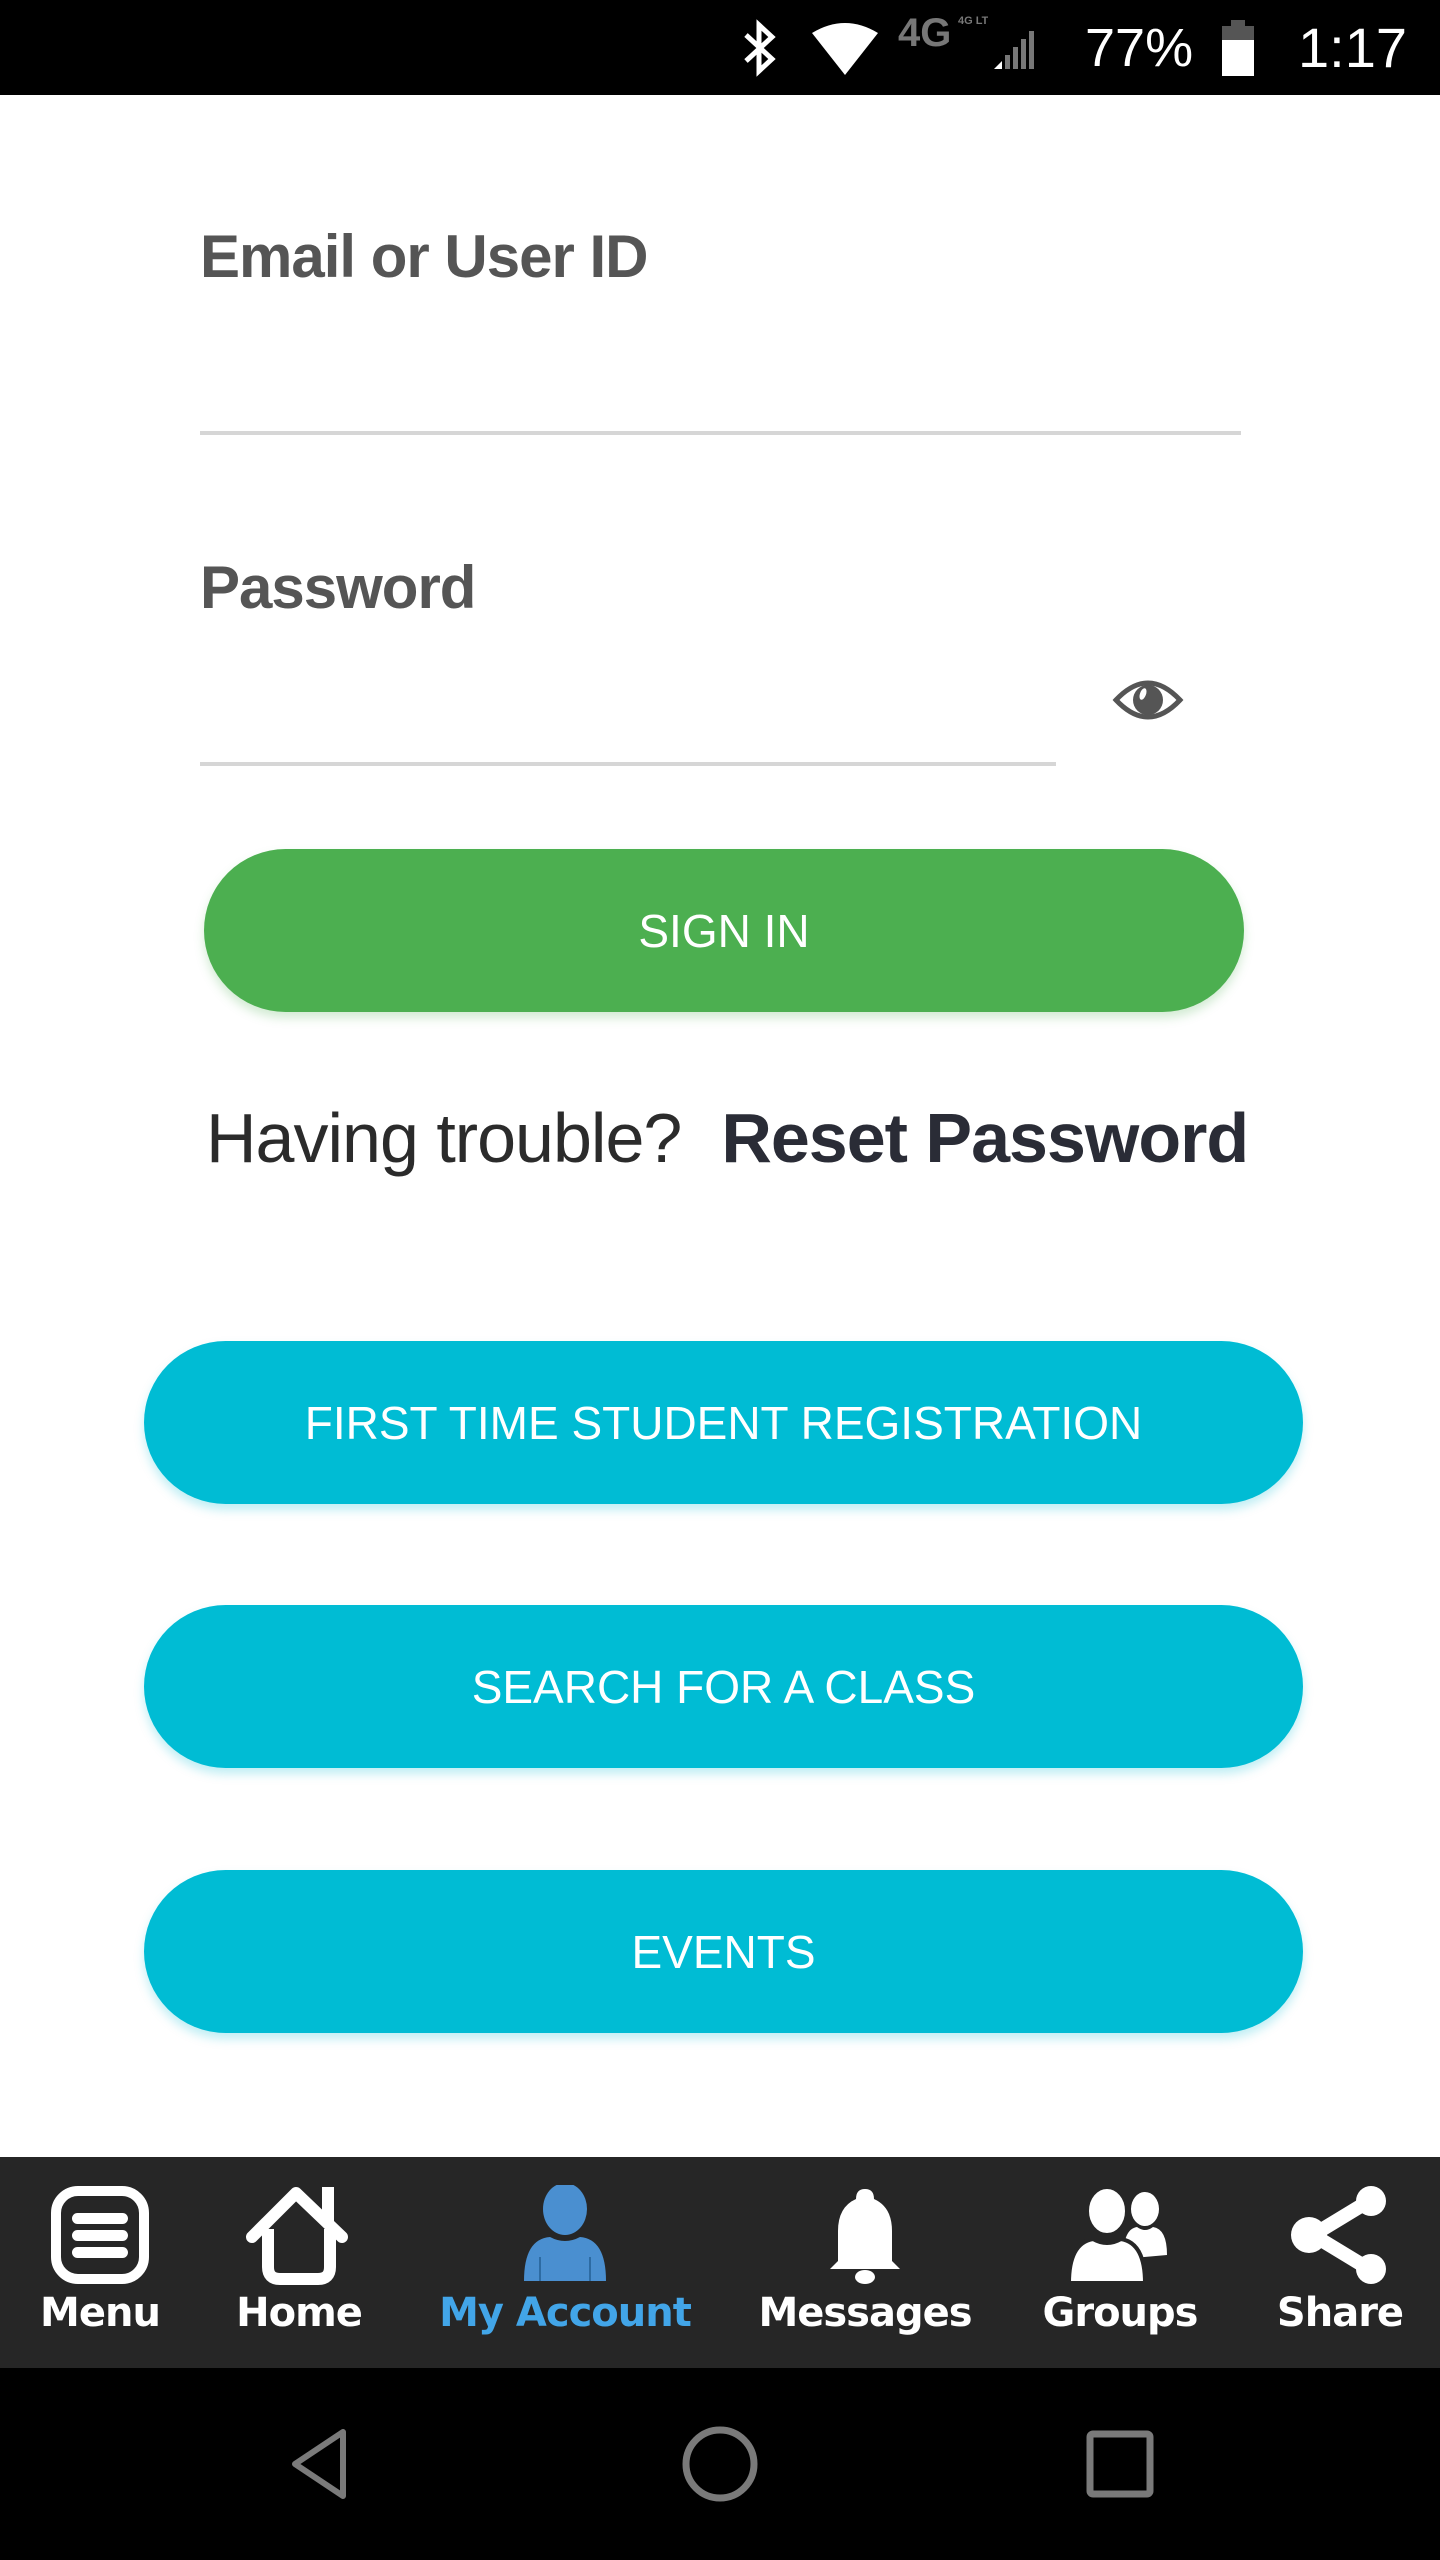 The image size is (1440, 2560). What do you see at coordinates (100, 2235) in the screenshot?
I see `menu-icon` at bounding box center [100, 2235].